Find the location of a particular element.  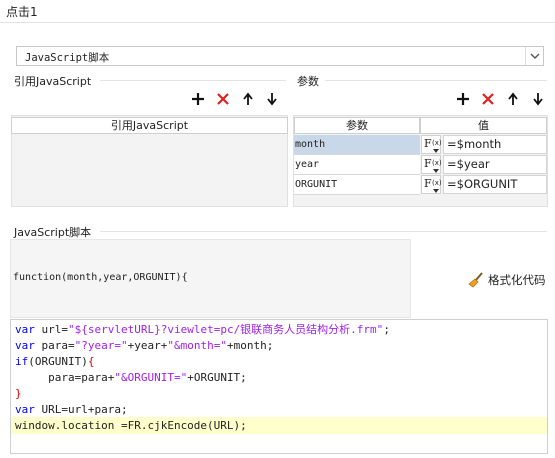

param-value-header: 值 is located at coordinates (483, 125).